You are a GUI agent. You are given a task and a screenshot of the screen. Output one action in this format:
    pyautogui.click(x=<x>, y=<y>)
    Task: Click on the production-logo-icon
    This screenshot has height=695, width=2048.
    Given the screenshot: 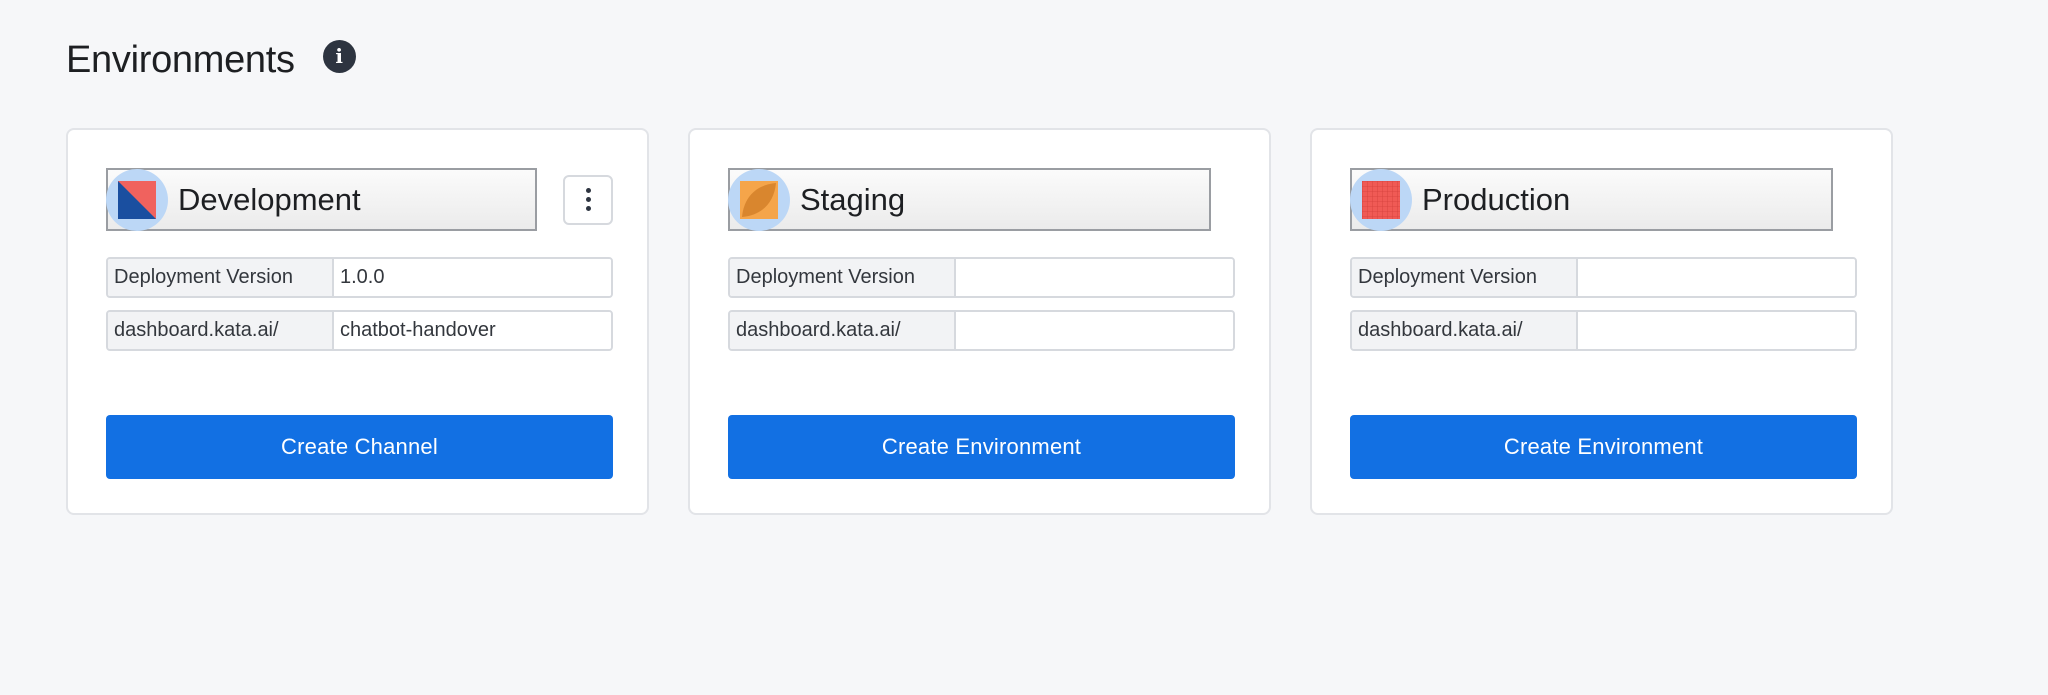 What is the action you would take?
    pyautogui.click(x=1381, y=199)
    